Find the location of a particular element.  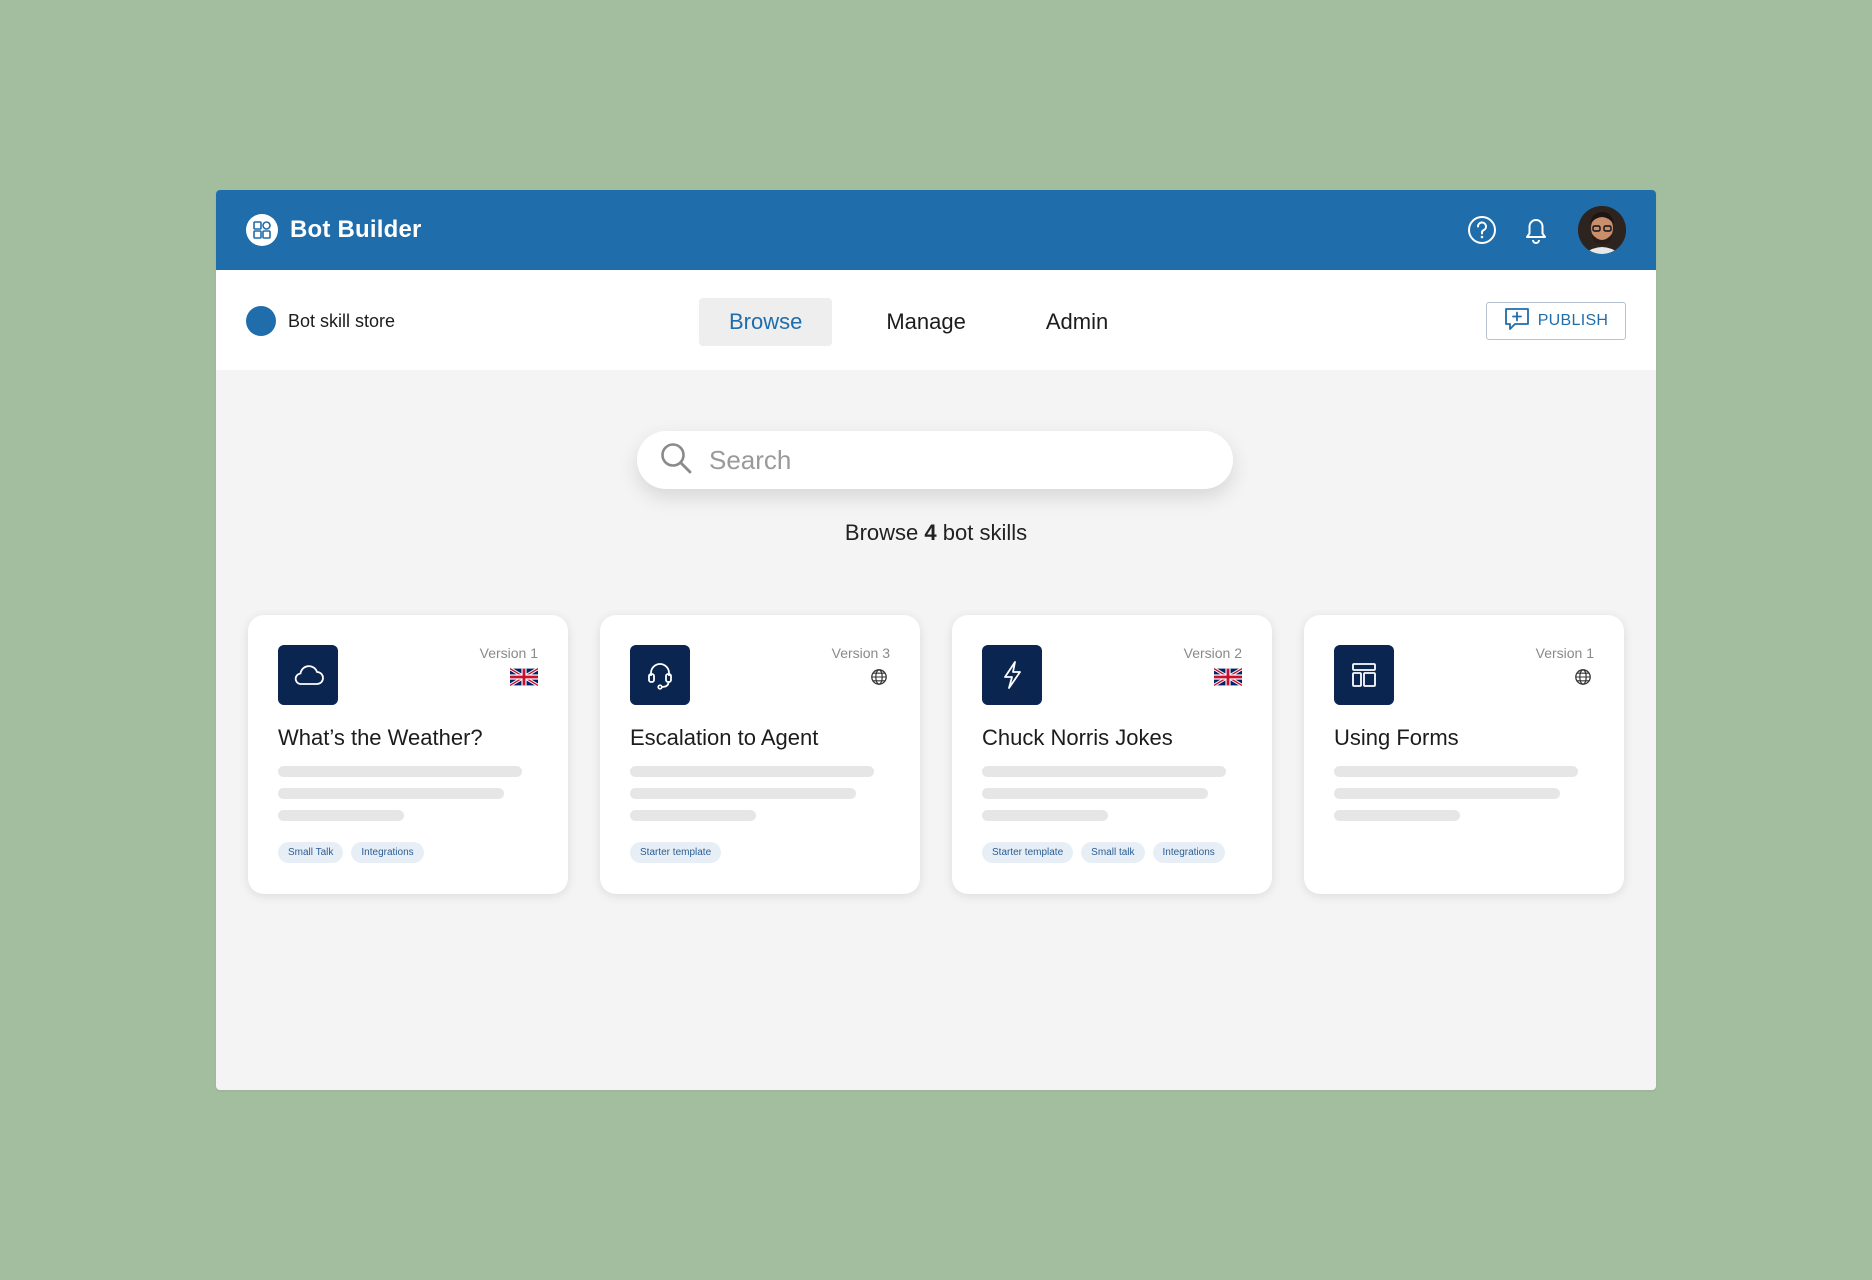

store-label: Bot skill store is located at coordinates (342, 320).